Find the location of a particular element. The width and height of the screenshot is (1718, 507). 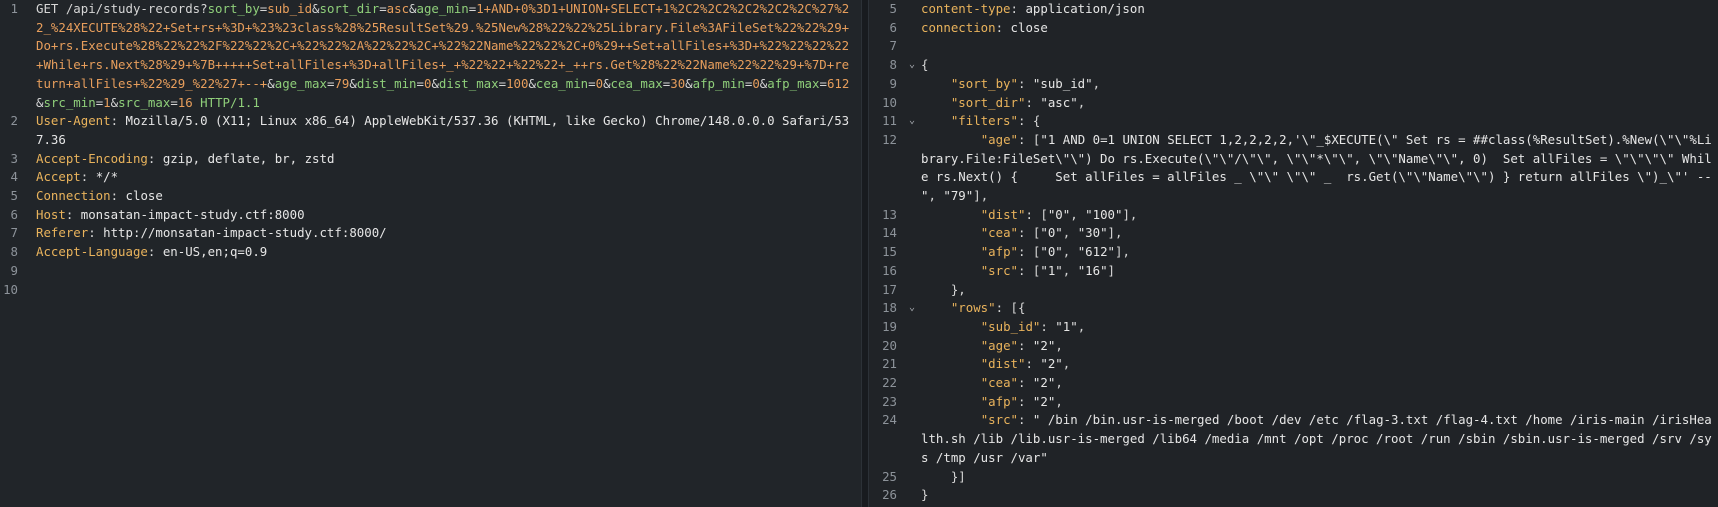

line-number: 14 is located at coordinates (887, 233).